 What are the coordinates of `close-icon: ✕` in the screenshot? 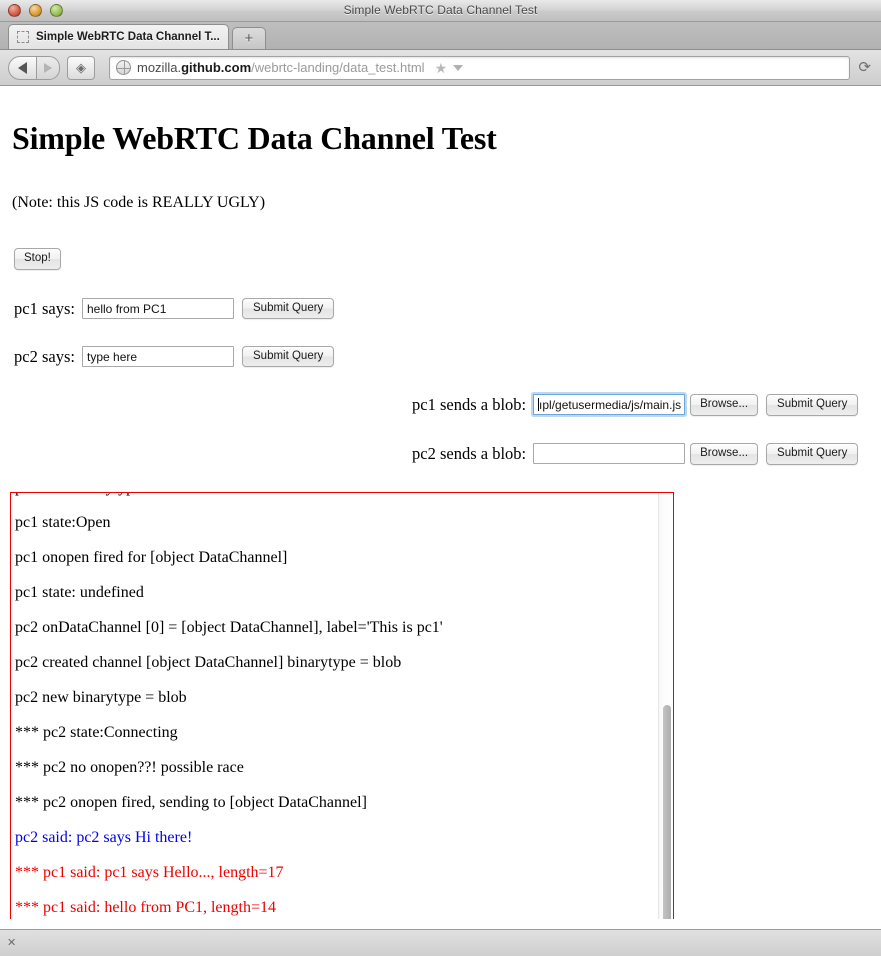 It's located at (11, 943).